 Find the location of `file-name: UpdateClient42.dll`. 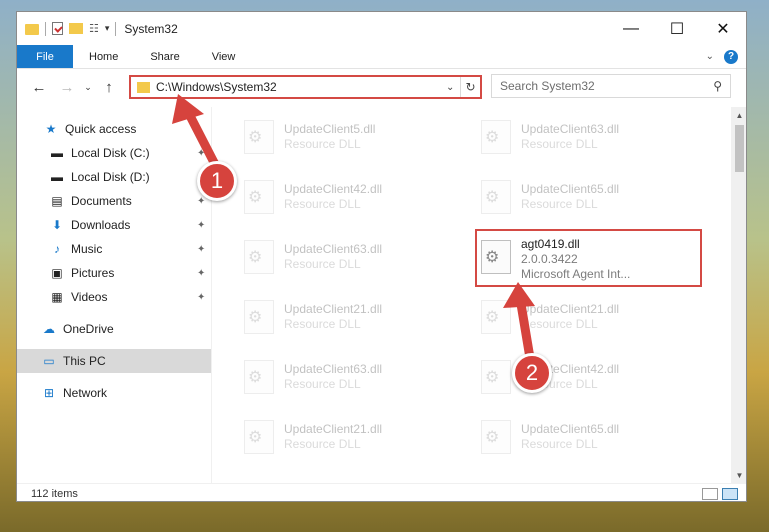

file-name: UpdateClient42.dll is located at coordinates (333, 189).